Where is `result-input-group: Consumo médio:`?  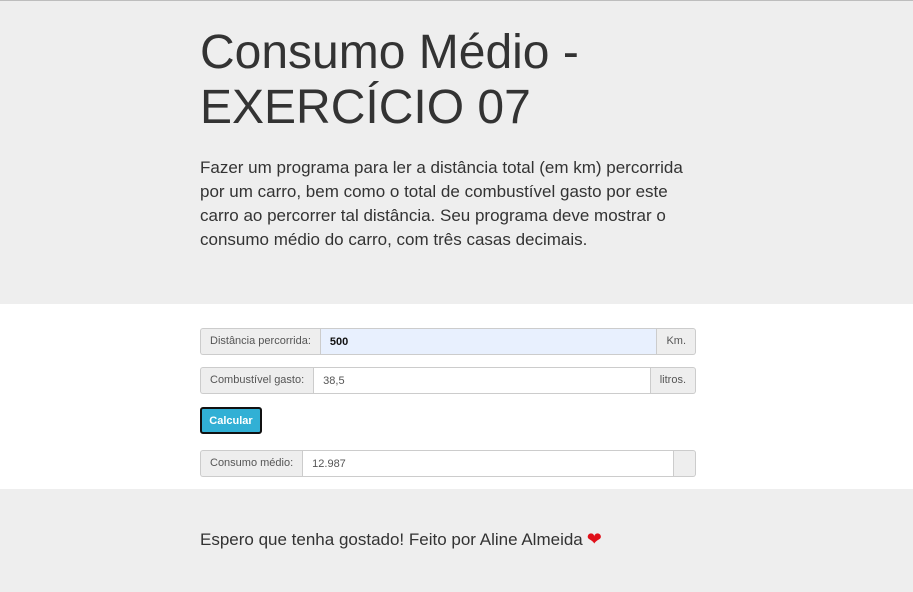
result-input-group: Consumo médio: is located at coordinates (448, 463).